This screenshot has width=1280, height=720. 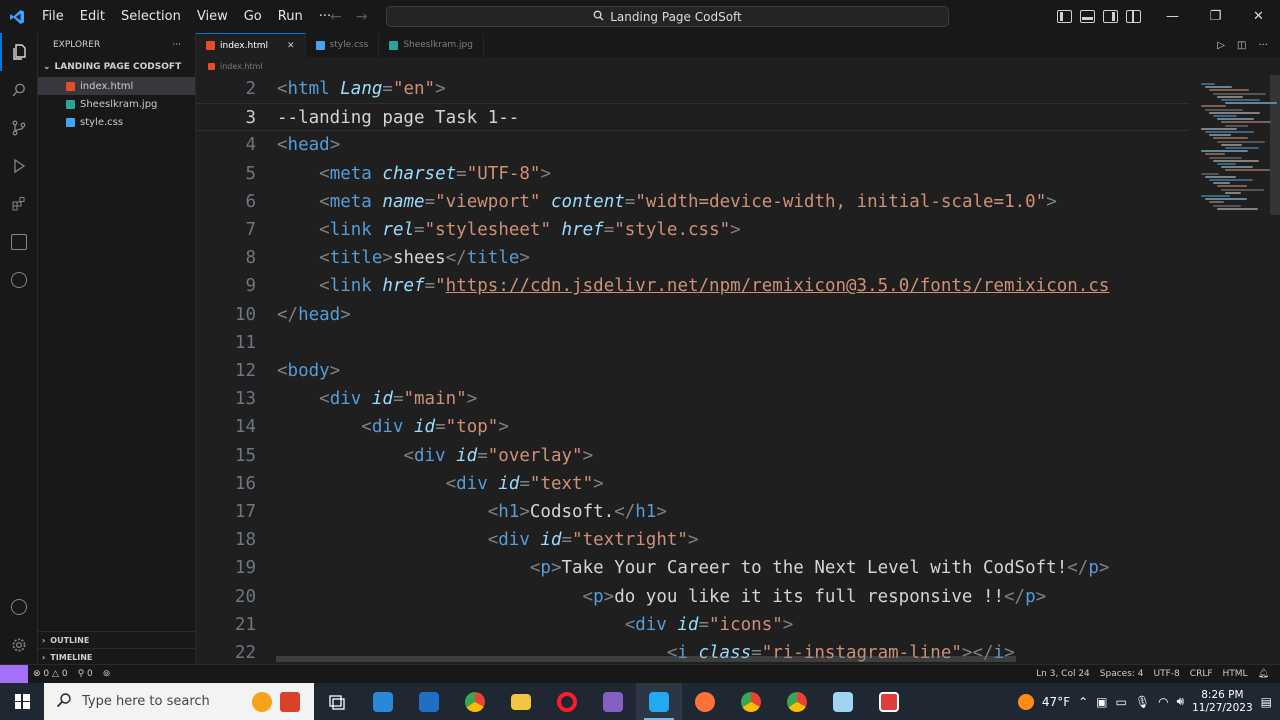 I want to click on eol-status: CRLF, so click(x=1201, y=674).